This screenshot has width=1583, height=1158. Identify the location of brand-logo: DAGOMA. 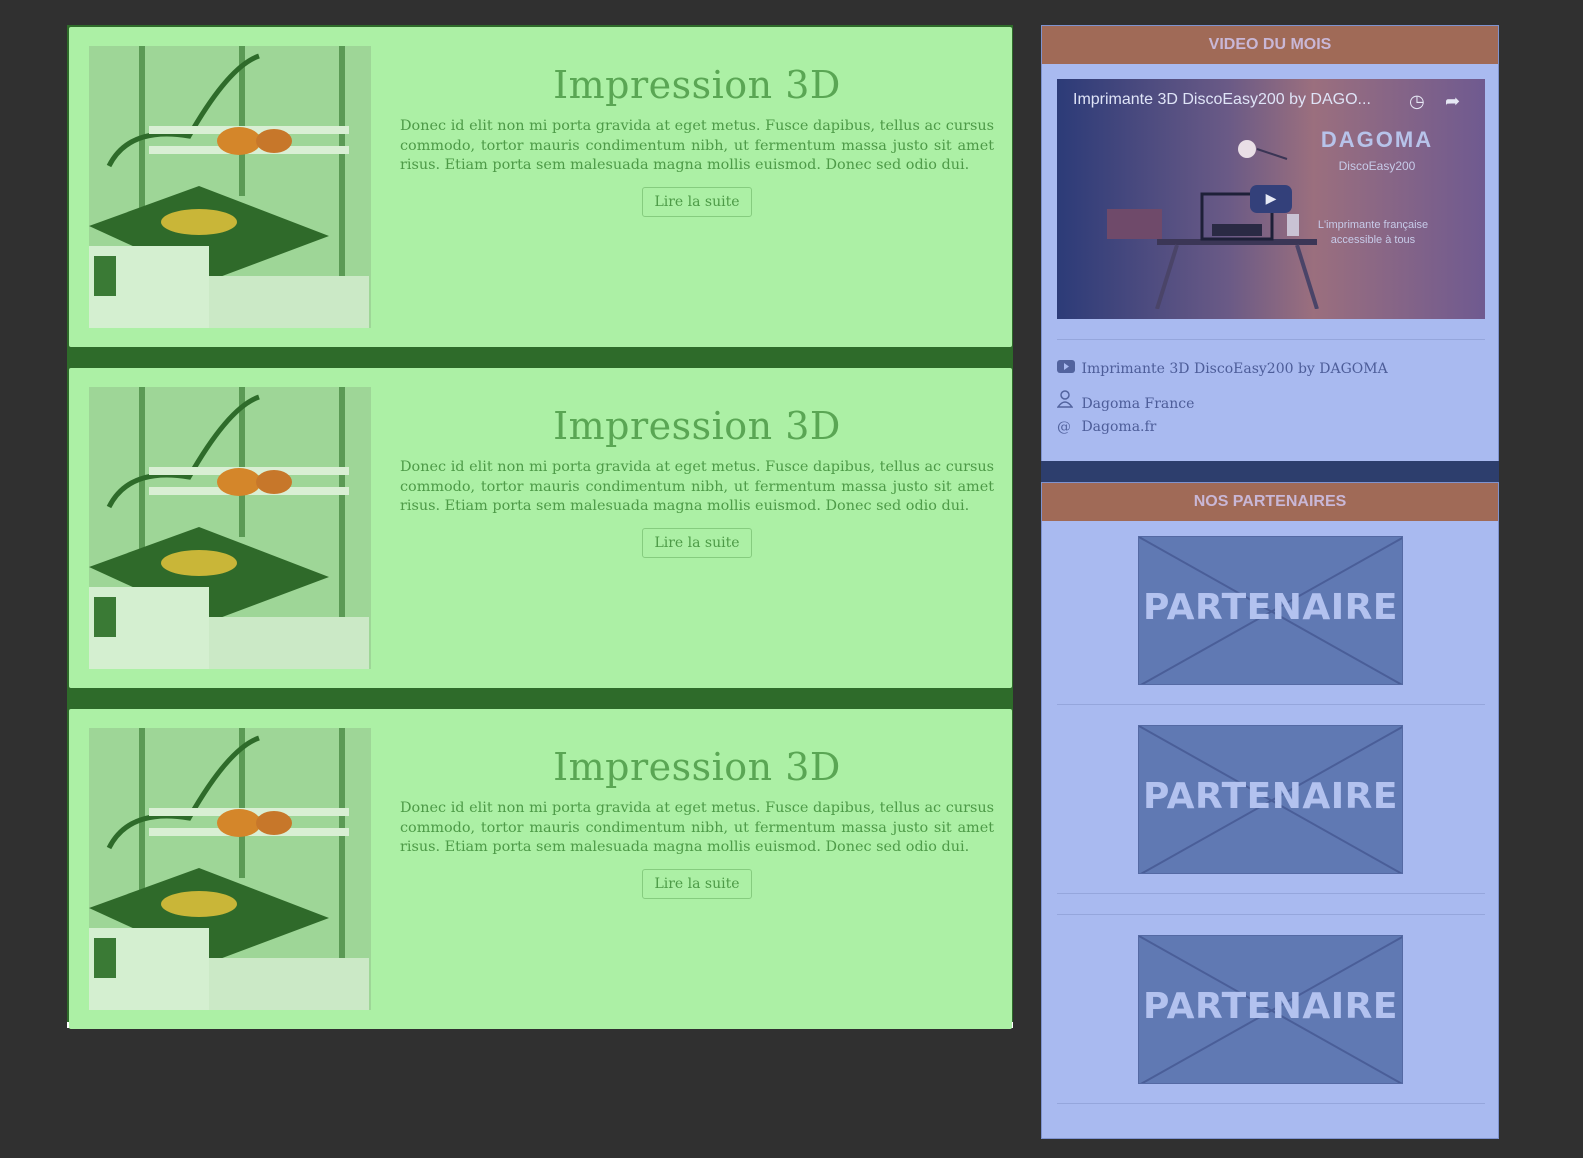
(1377, 139).